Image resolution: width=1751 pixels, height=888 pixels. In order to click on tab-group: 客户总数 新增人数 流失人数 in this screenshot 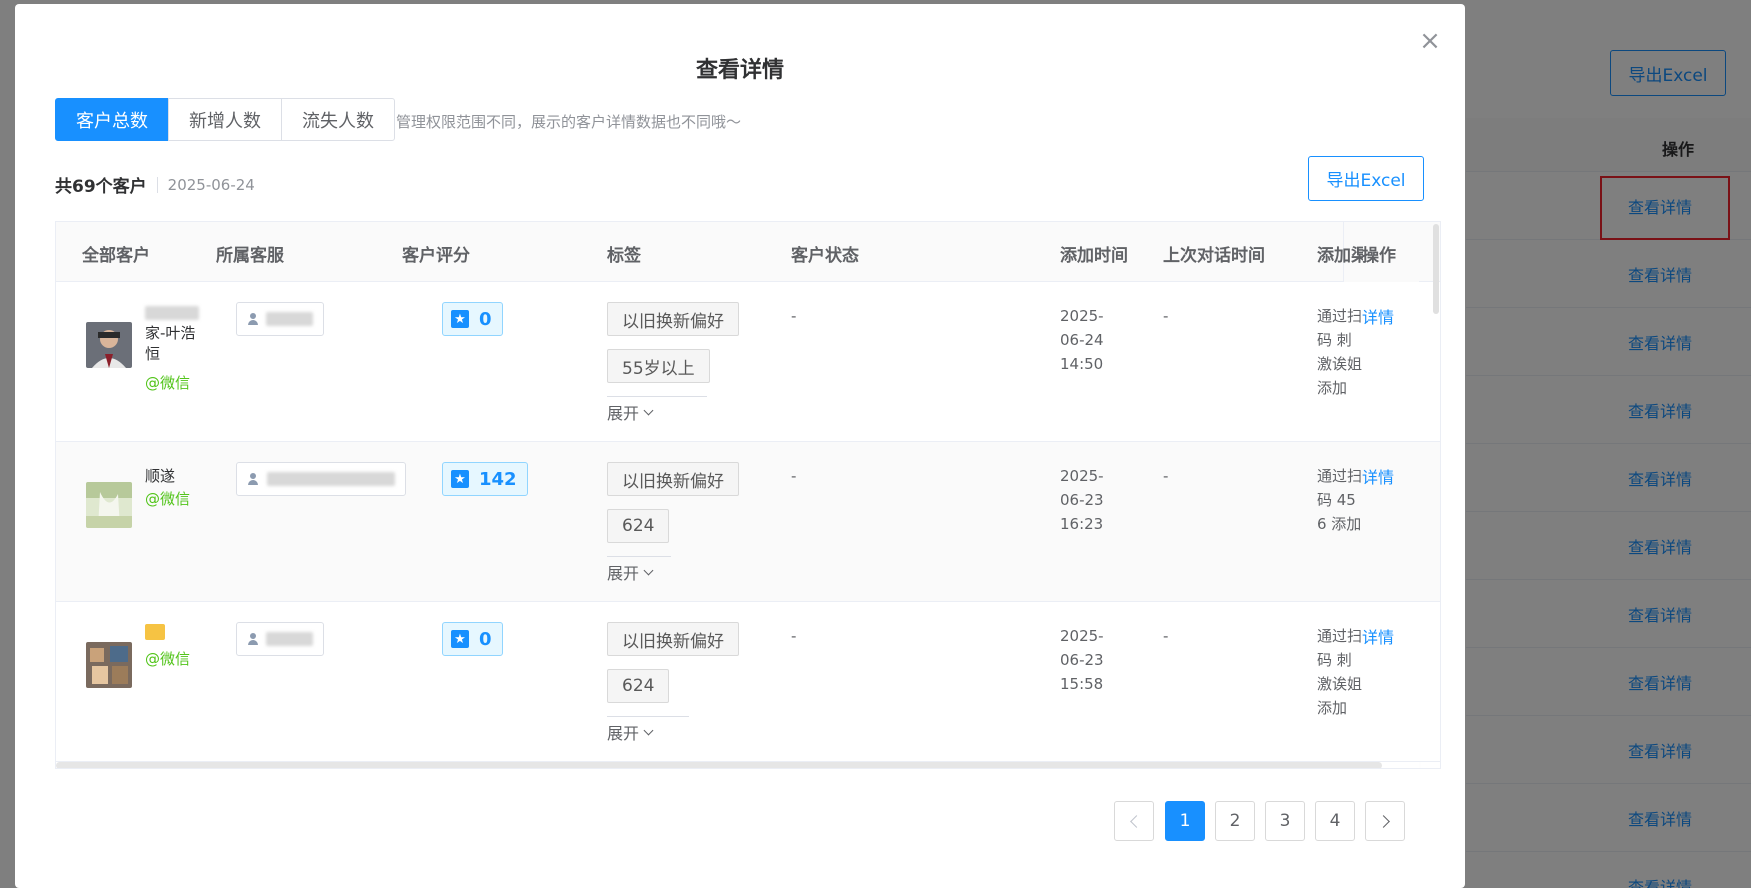, I will do `click(225, 119)`.